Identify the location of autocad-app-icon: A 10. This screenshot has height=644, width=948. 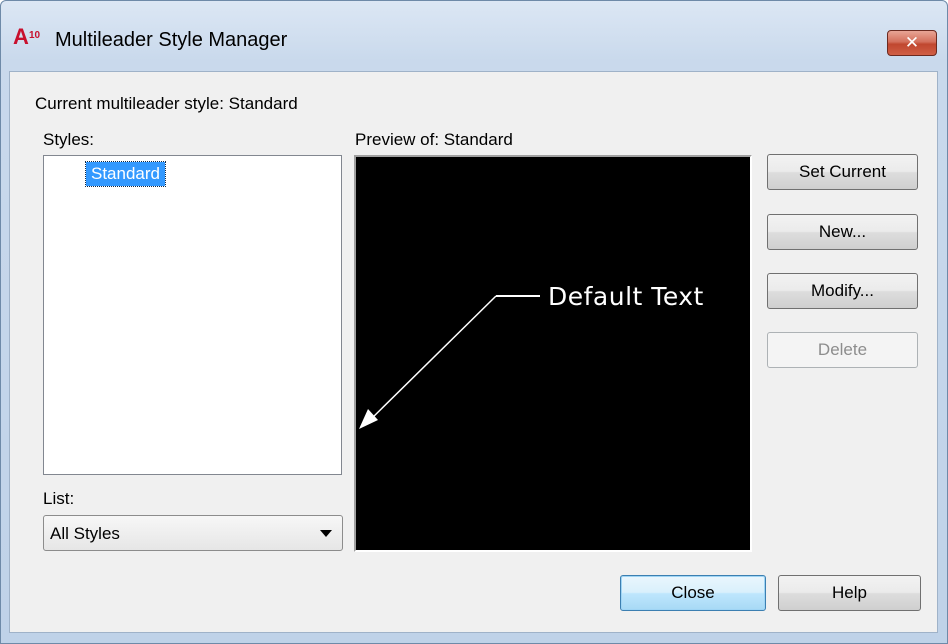
(27, 37).